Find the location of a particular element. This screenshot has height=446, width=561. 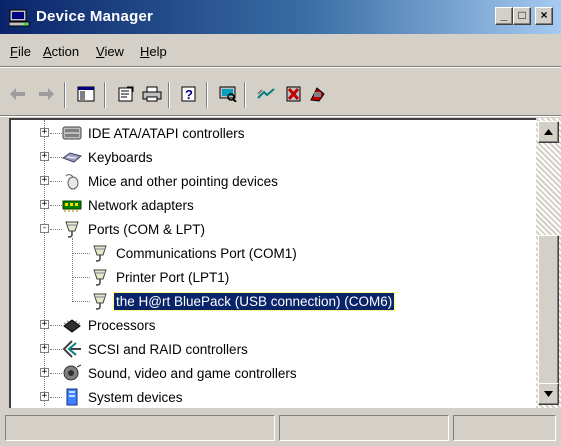

tree-item-label: Keyboards is located at coordinates (120, 157).